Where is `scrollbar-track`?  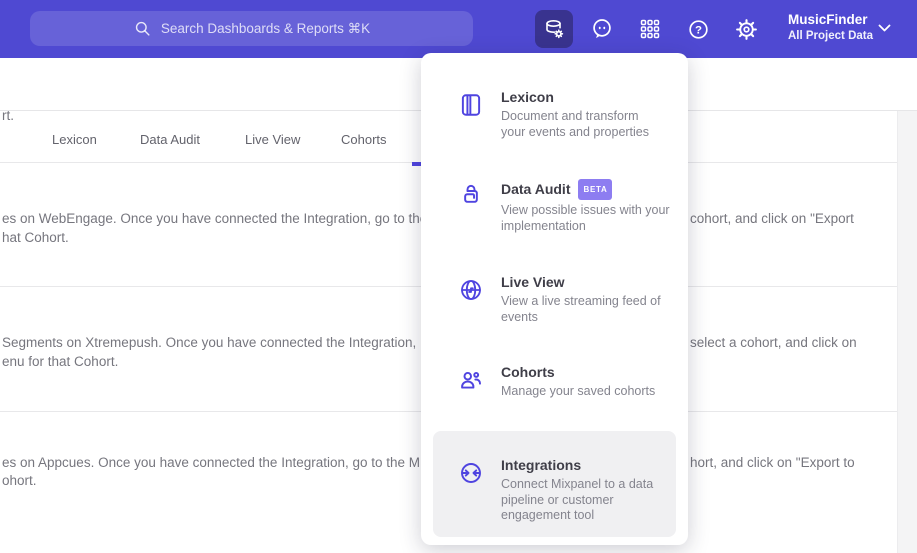 scrollbar-track is located at coordinates (907, 332).